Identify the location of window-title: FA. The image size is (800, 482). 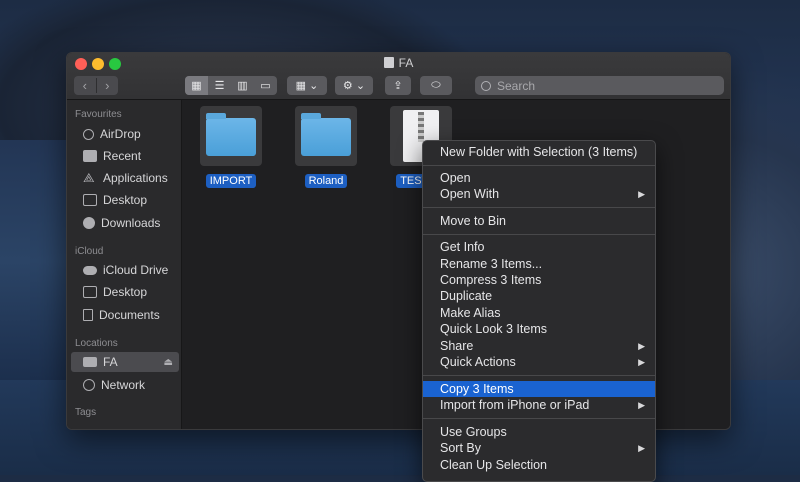
(398, 63).